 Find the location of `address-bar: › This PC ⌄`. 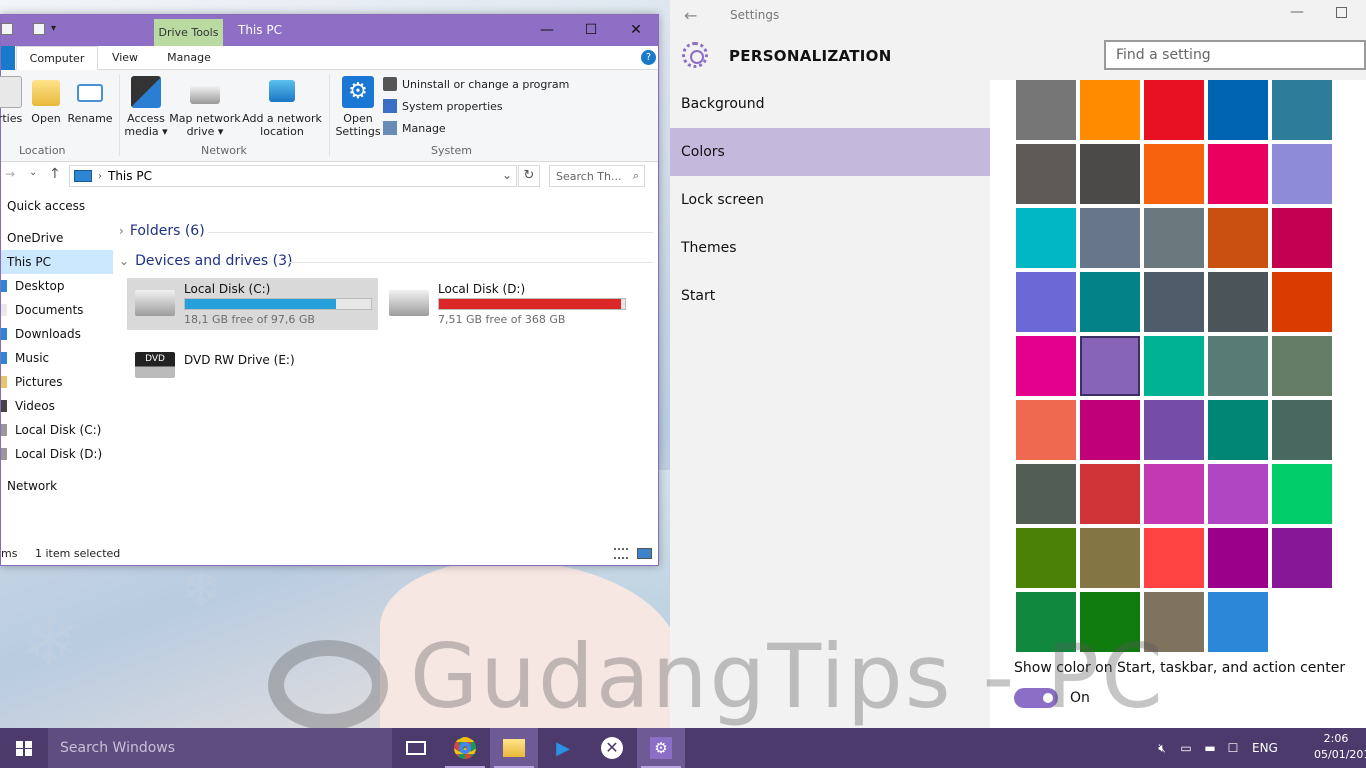

address-bar: › This PC ⌄ is located at coordinates (293, 176).